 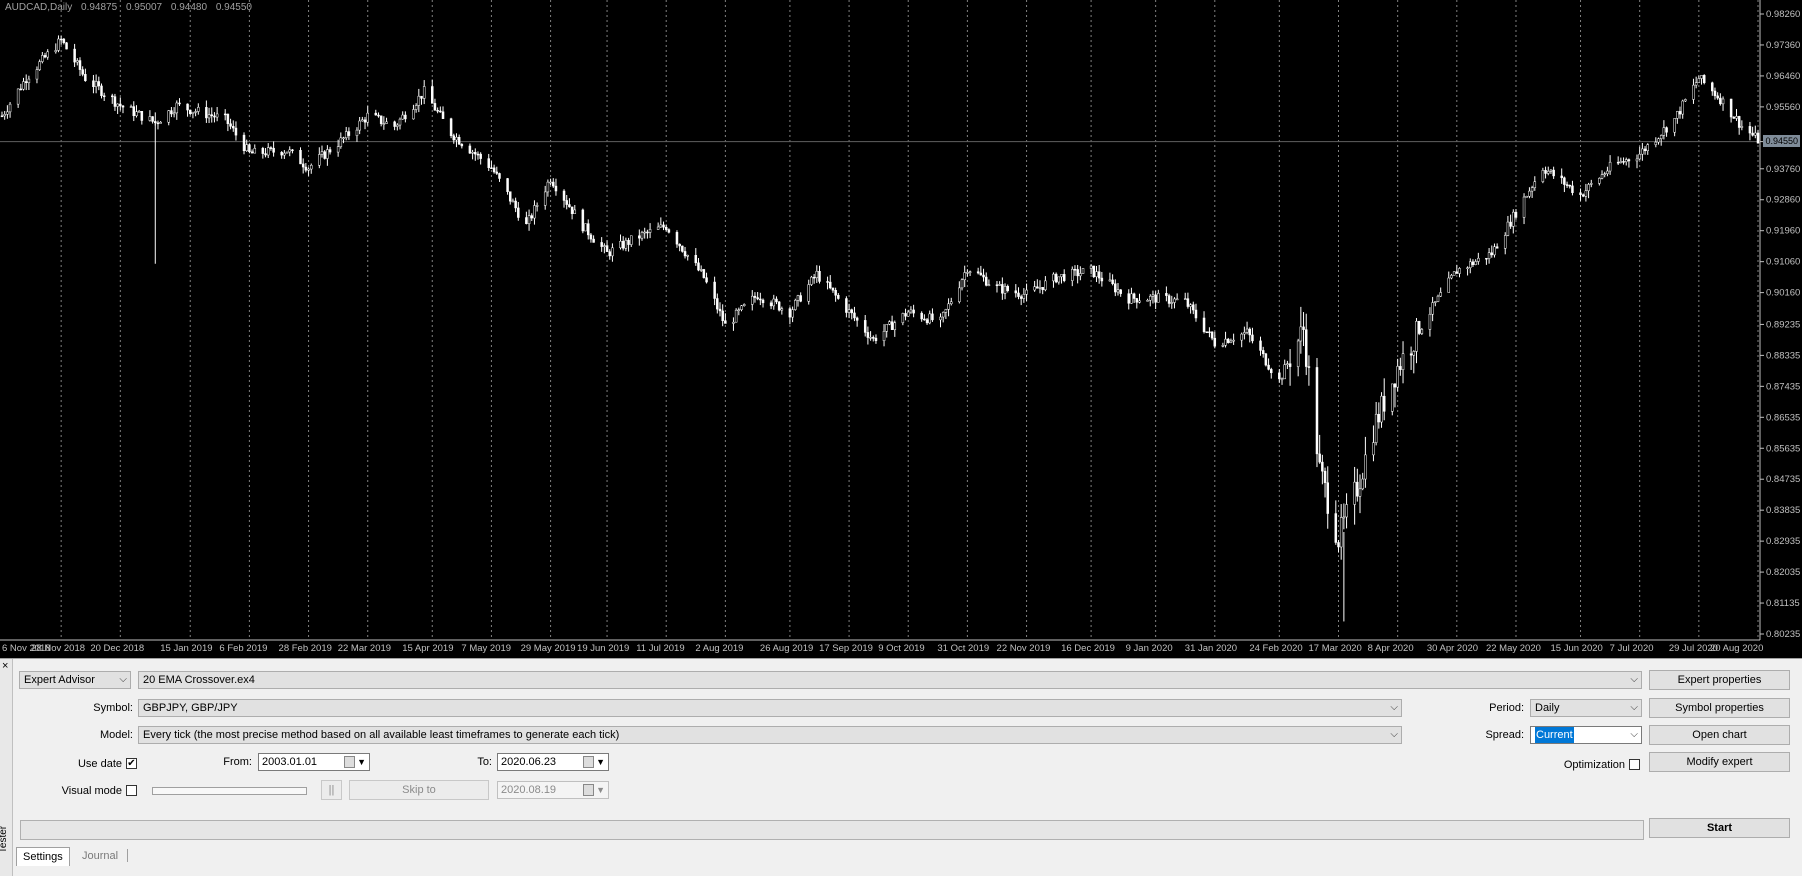 I want to click on symbol-select: GBPJPY, GBP/JPY ⌵, so click(x=770, y=708).